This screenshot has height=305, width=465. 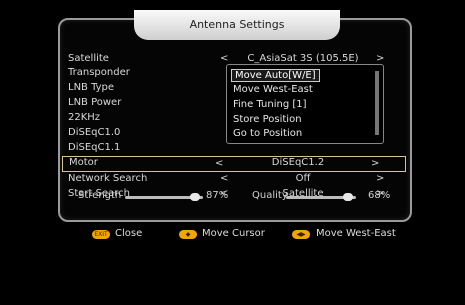 What do you see at coordinates (270, 104) in the screenshot?
I see `dropdown-item: Fine Tuning [1]` at bounding box center [270, 104].